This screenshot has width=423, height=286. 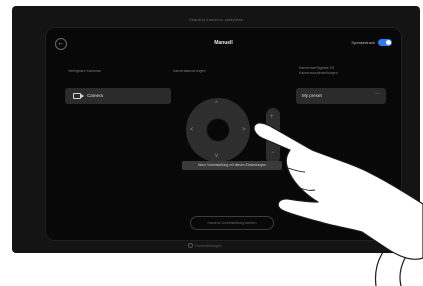 I want to click on preset-label: My preset, so click(x=312, y=95).